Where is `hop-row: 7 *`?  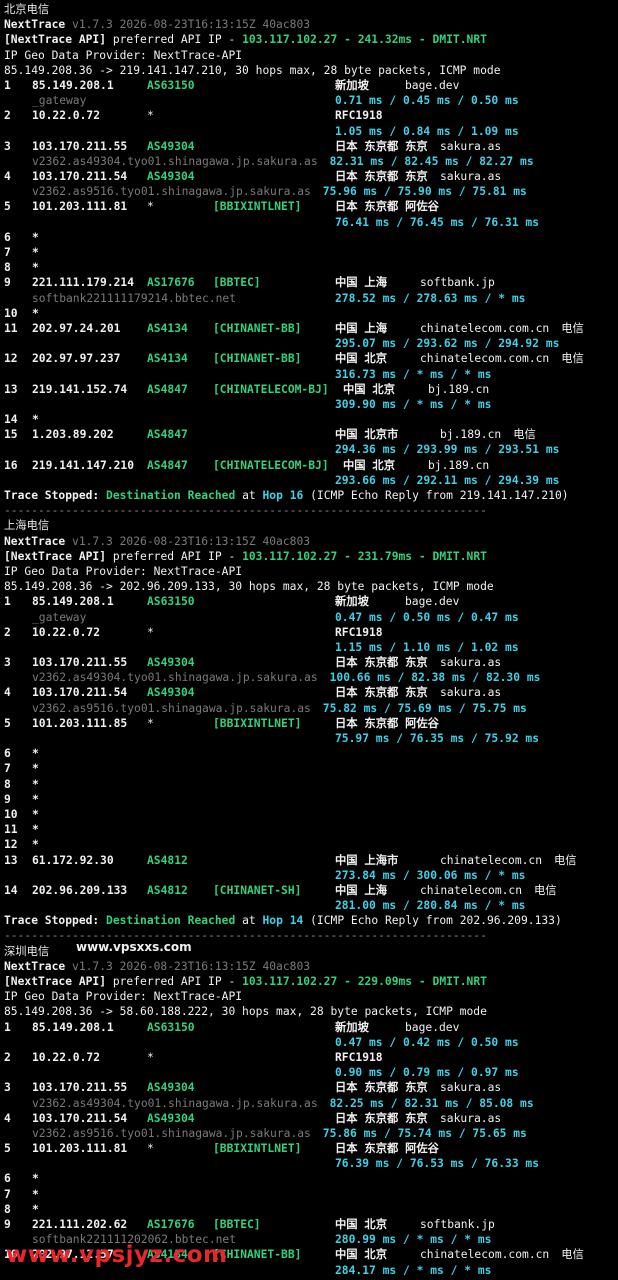 hop-row: 7 * is located at coordinates (310, 768).